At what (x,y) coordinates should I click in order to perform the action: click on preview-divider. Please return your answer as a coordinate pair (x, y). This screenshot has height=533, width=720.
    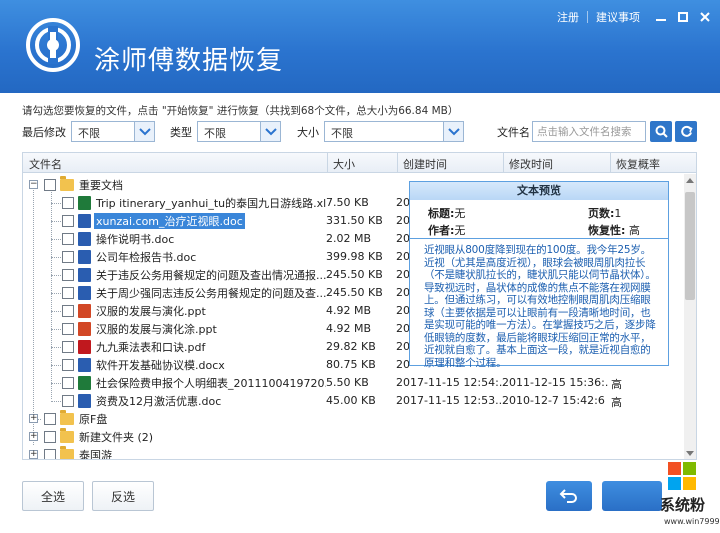
    Looking at the image, I should click on (539, 238).